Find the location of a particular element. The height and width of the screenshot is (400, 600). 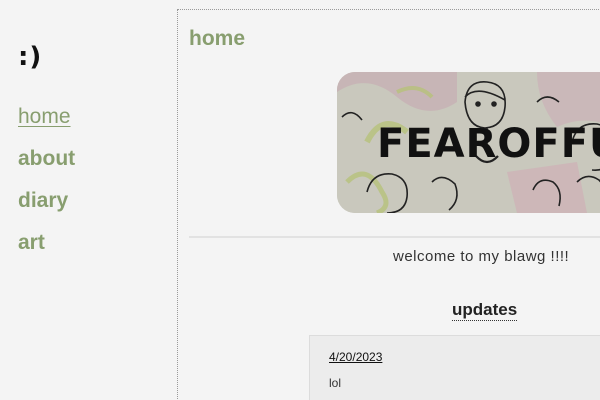

sidebar-nav: home about diary art is located at coordinates (46, 186).